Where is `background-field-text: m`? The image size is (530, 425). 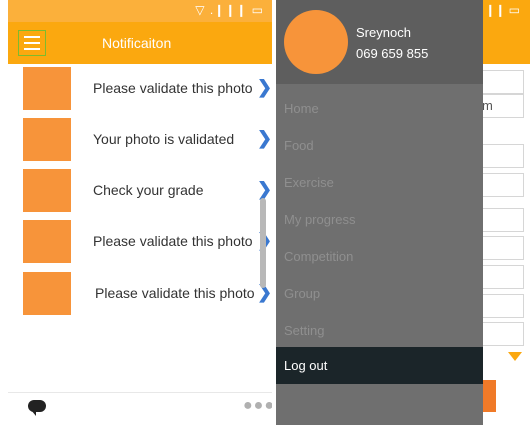 background-field-text: m is located at coordinates (487, 105).